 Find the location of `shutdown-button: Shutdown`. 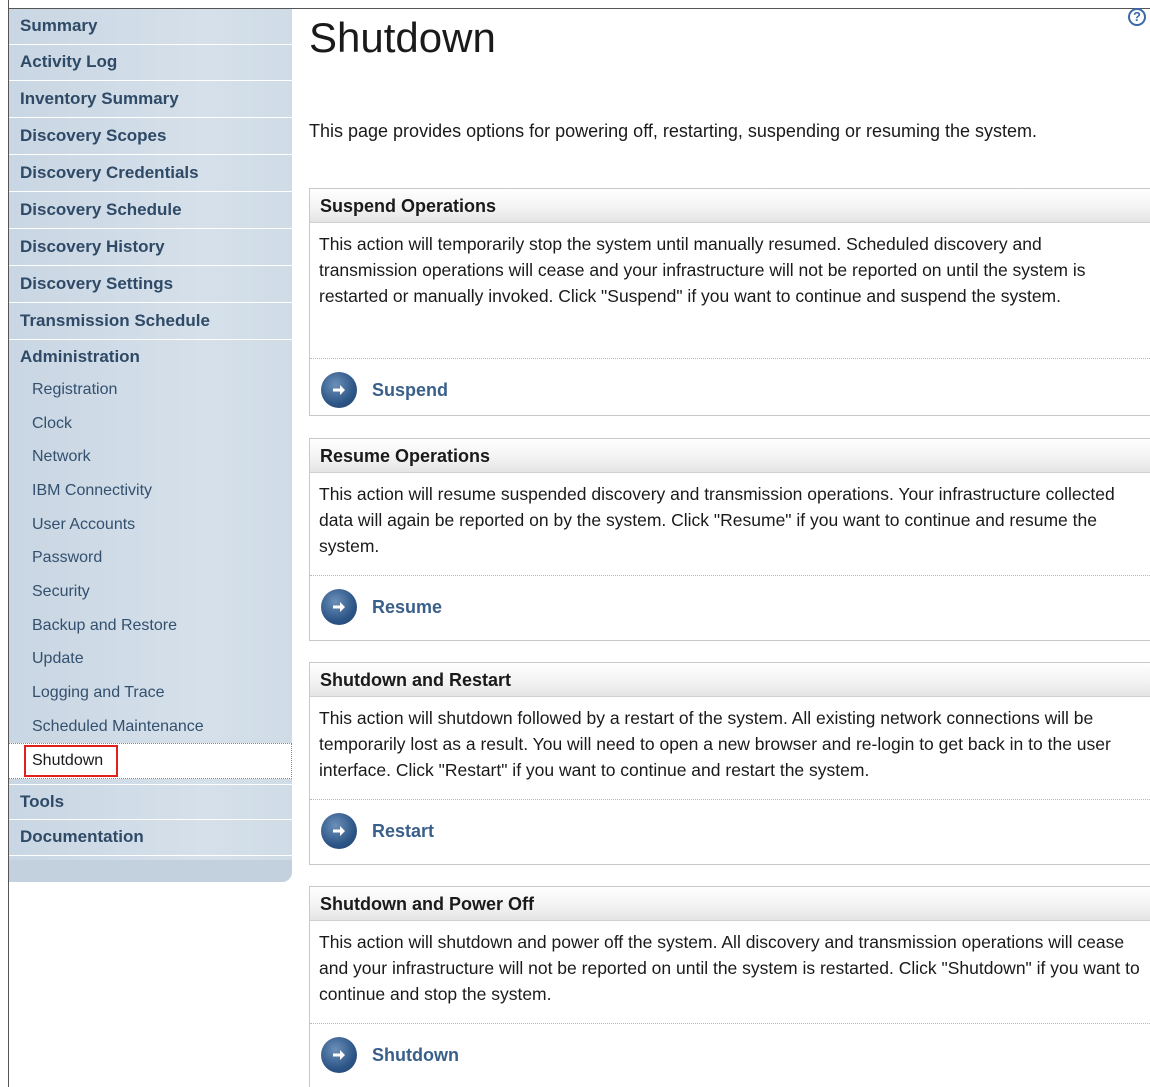

shutdown-button: Shutdown is located at coordinates (390, 1055).